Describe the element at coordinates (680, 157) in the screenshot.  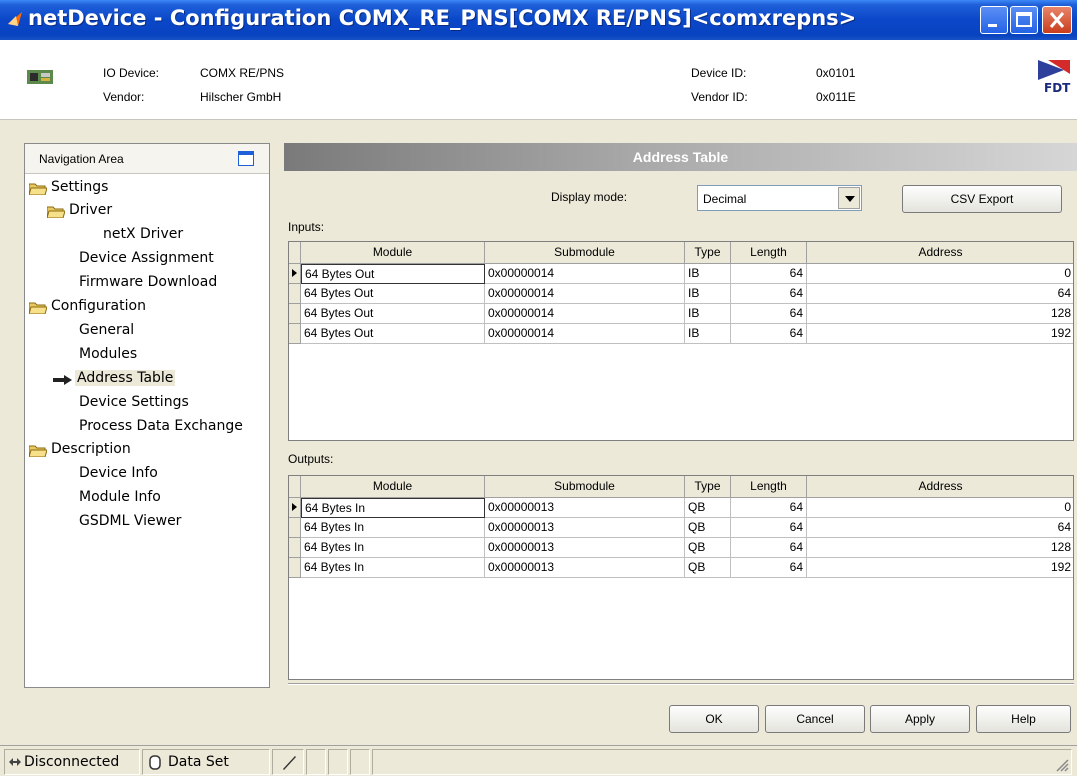
I see `panel-header: Address Table` at that location.